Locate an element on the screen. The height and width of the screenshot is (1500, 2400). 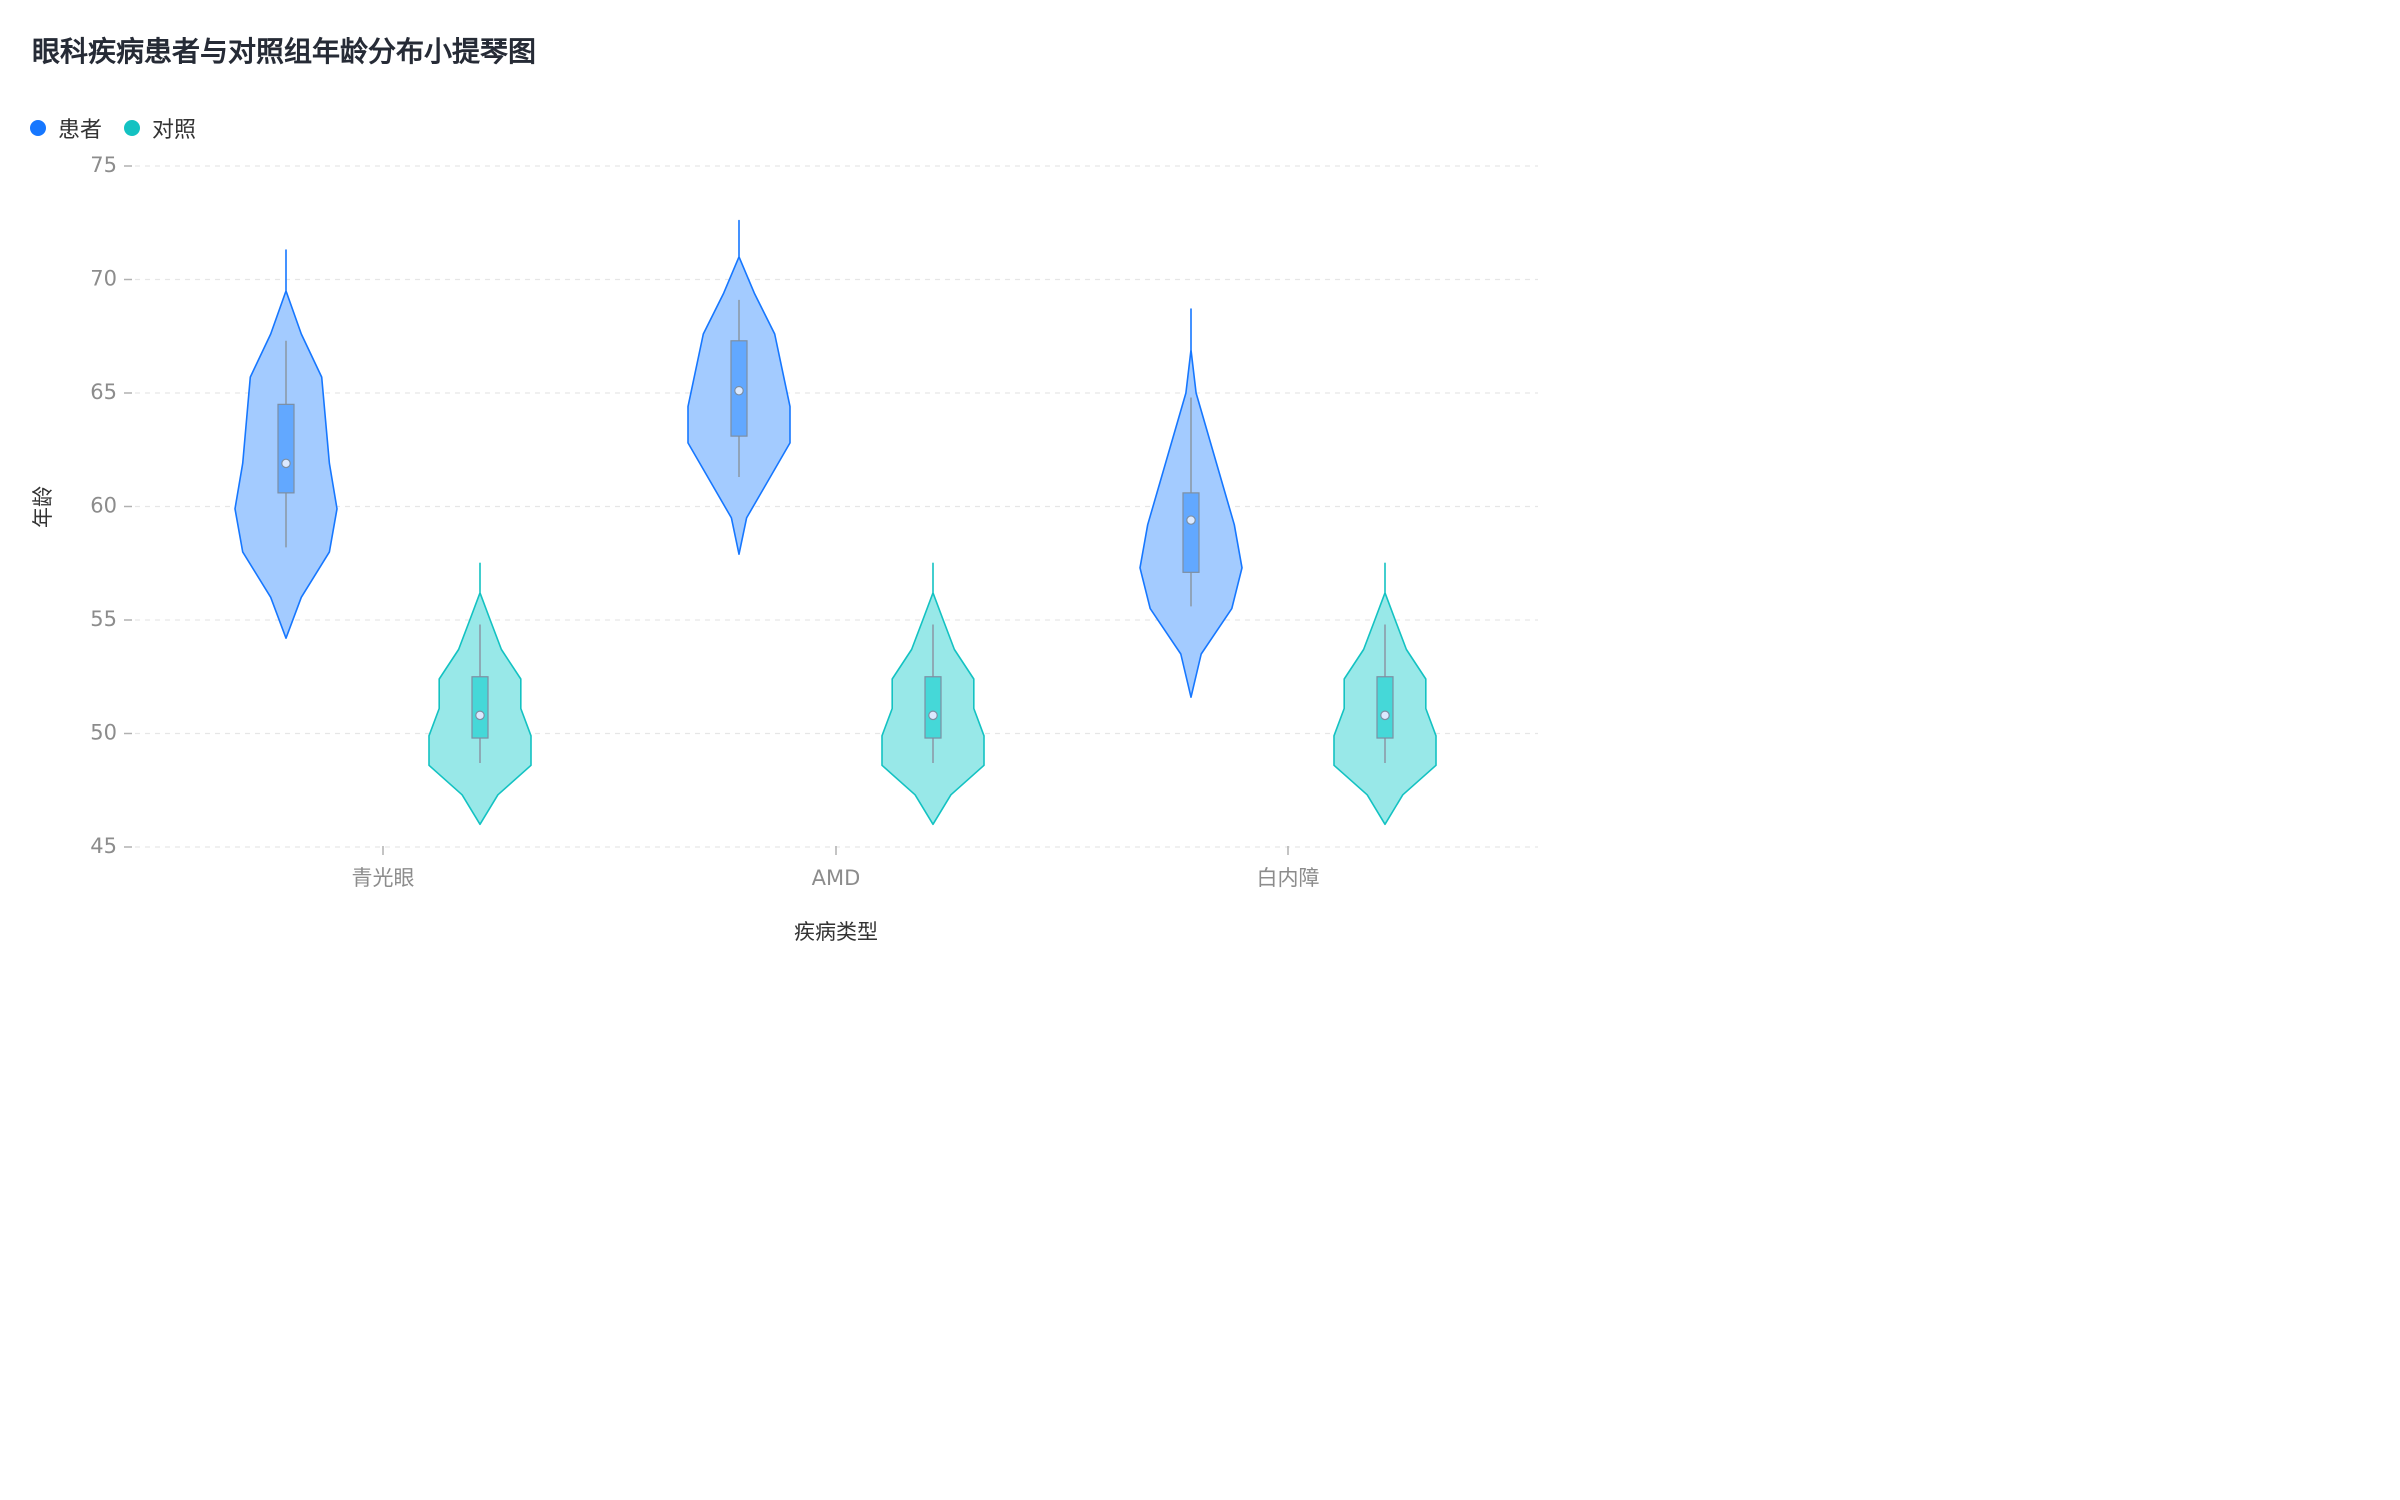
x-tick-label: 白内障 is located at coordinates (1288, 878).